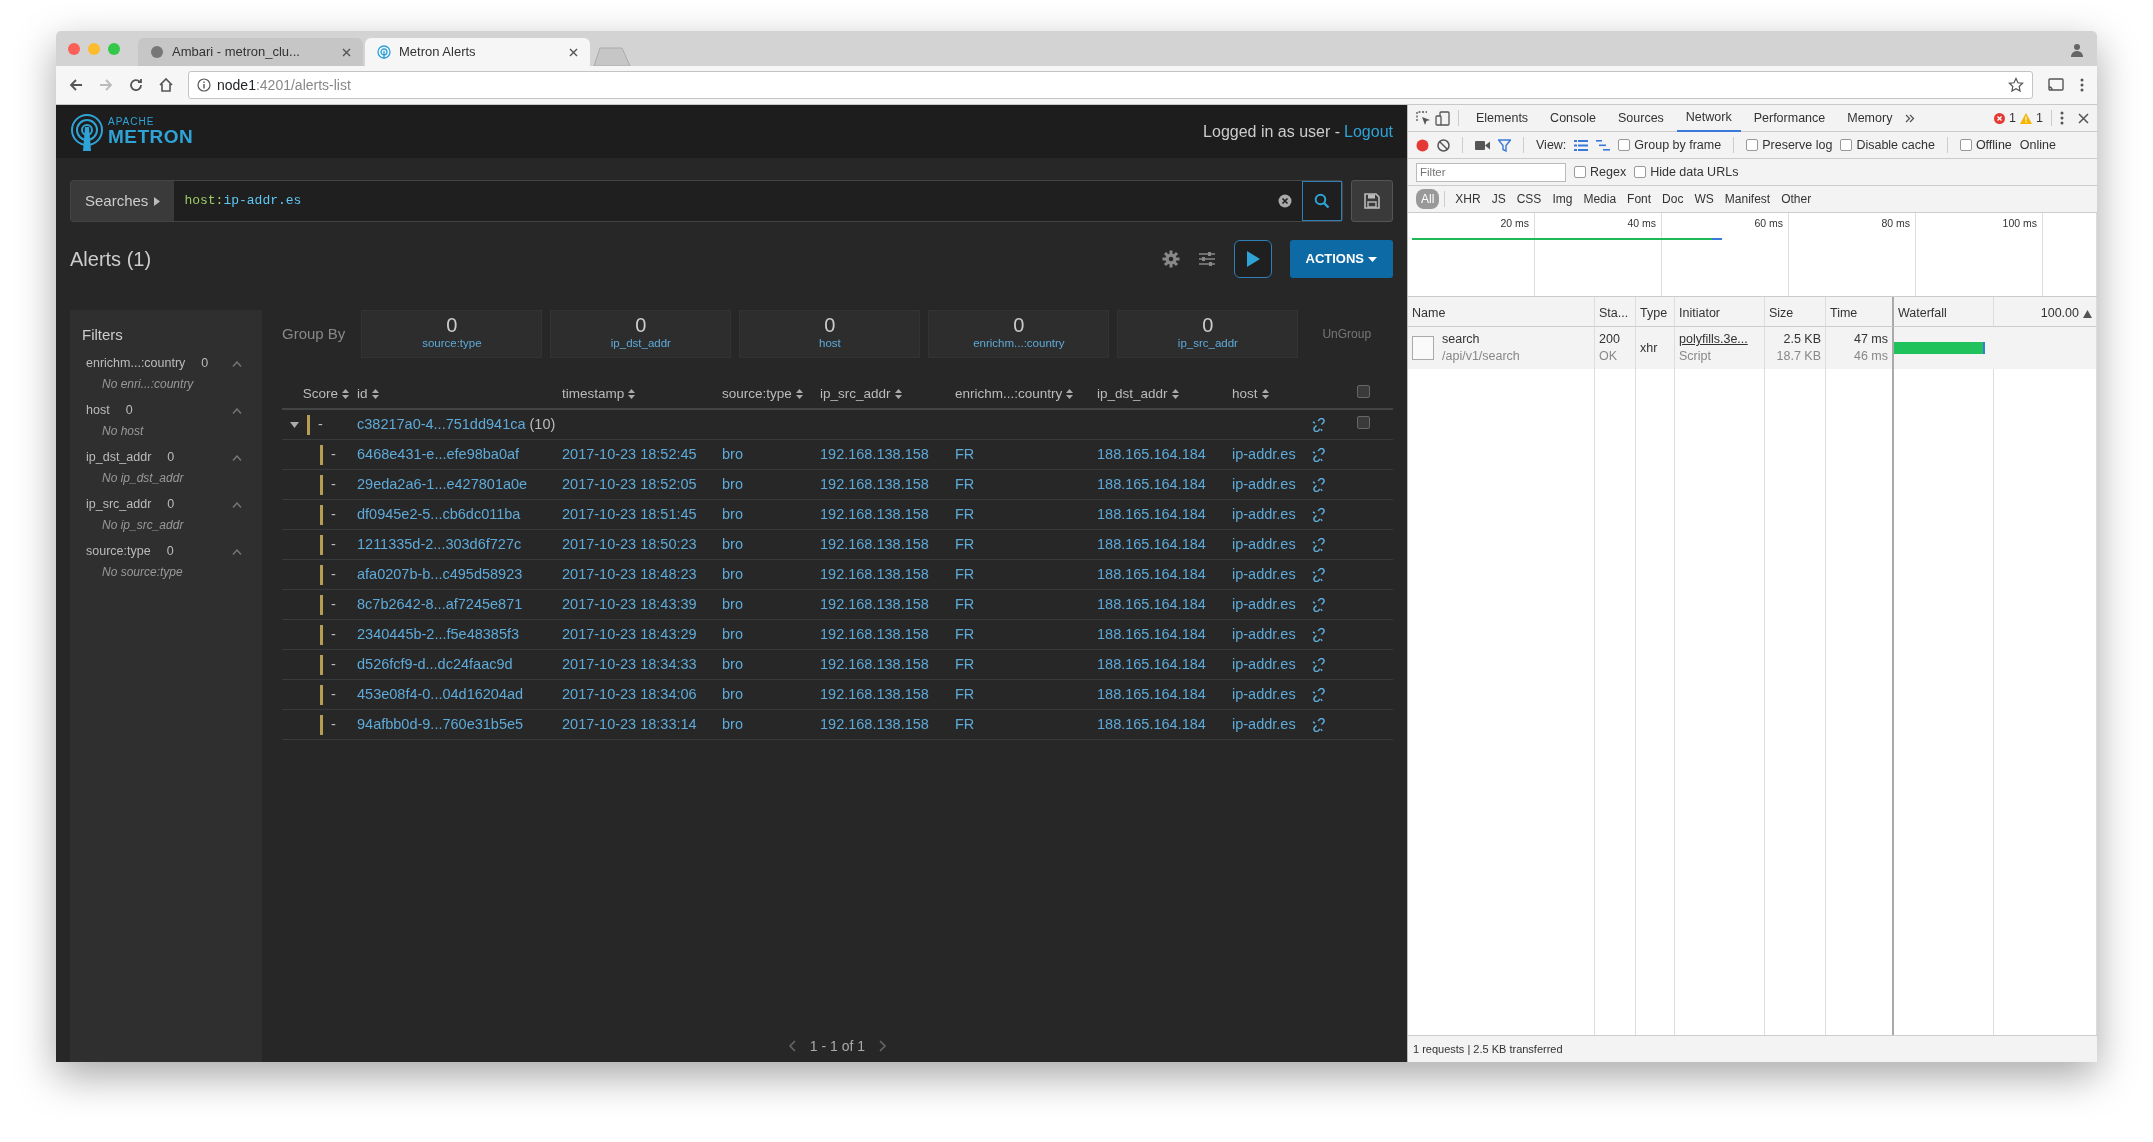 This screenshot has width=2153, height=1142. I want to click on filter-label: source:type, so click(118, 551).